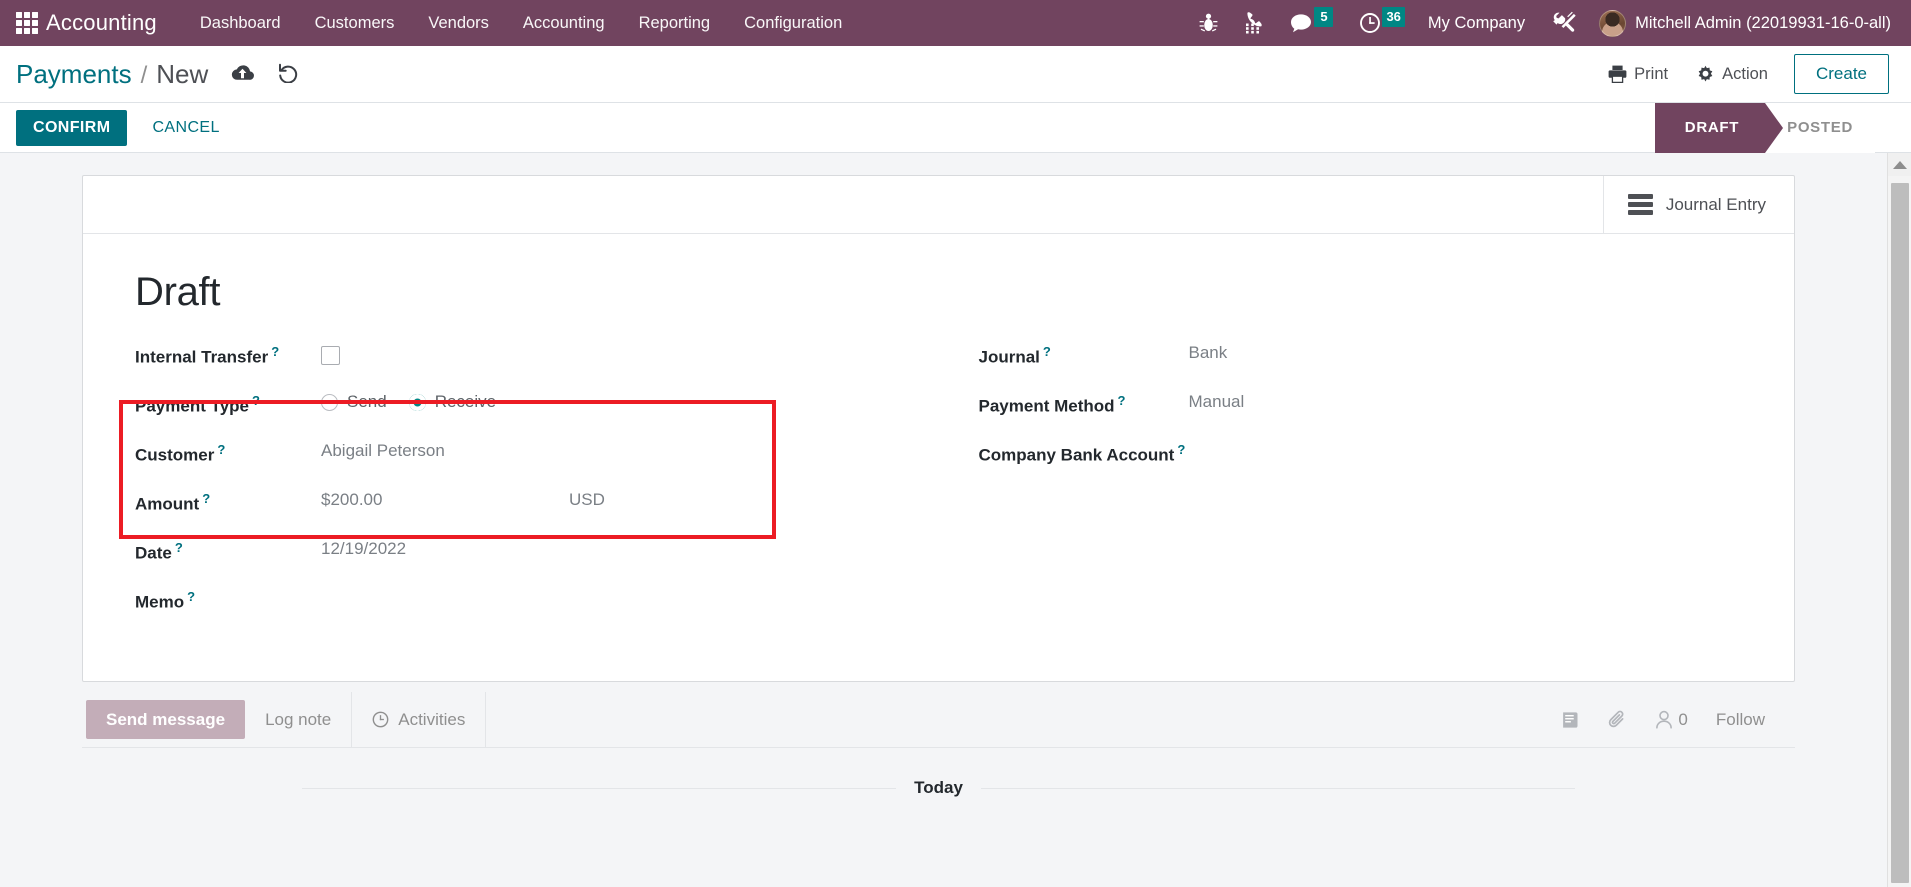  I want to click on dialpad-icon, so click(1254, 23).